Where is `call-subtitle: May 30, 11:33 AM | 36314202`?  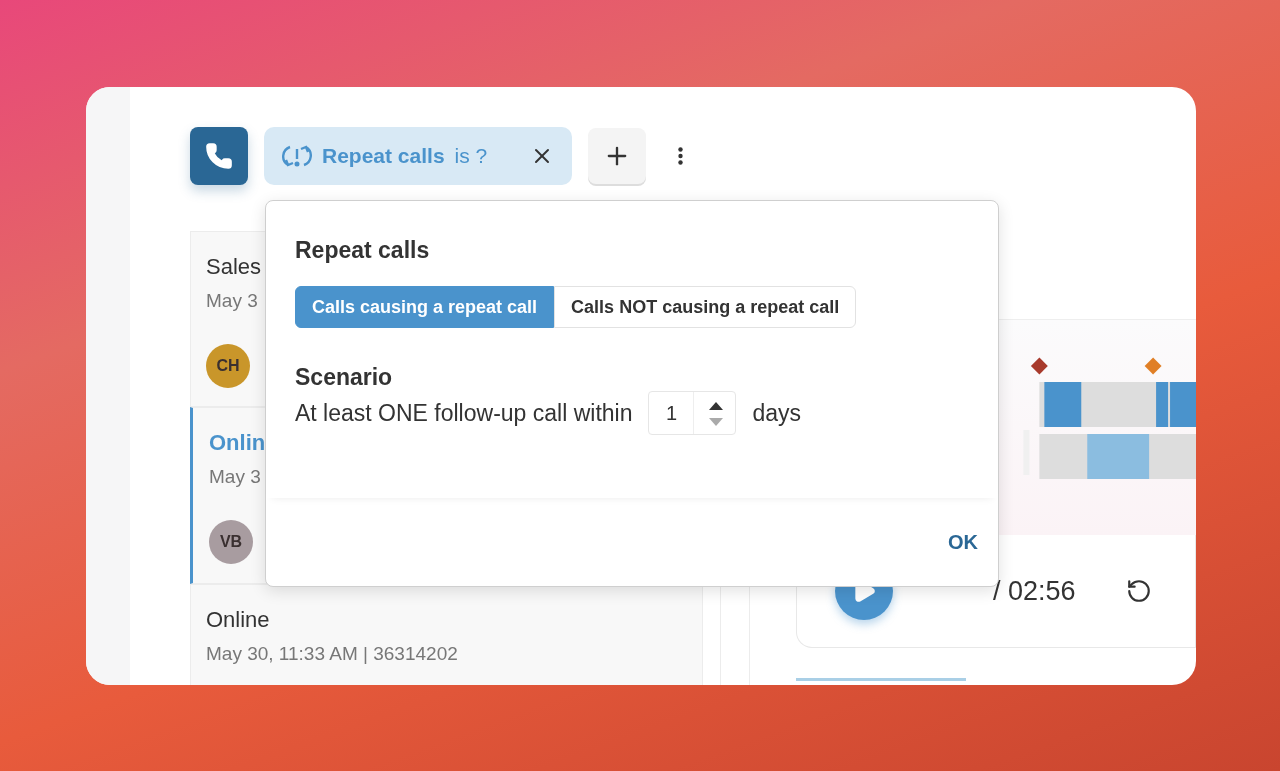 call-subtitle: May 30, 11:33 AM | 36314202 is located at coordinates (332, 654).